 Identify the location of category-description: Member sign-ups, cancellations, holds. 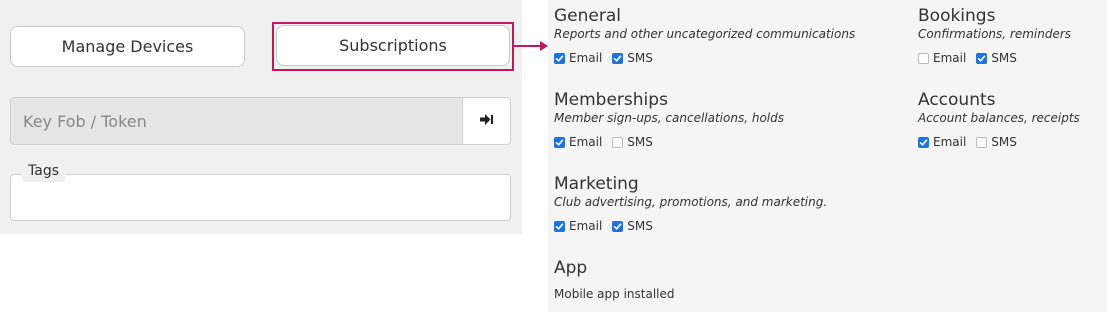
(669, 118).